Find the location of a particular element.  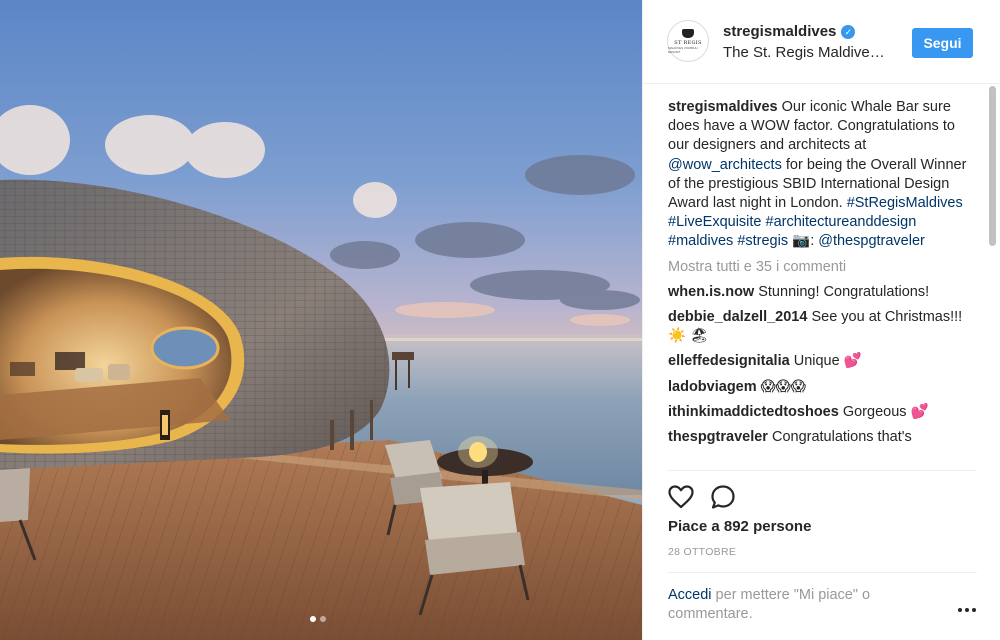

comment-text: Stunning! Congratulations! is located at coordinates (844, 291).